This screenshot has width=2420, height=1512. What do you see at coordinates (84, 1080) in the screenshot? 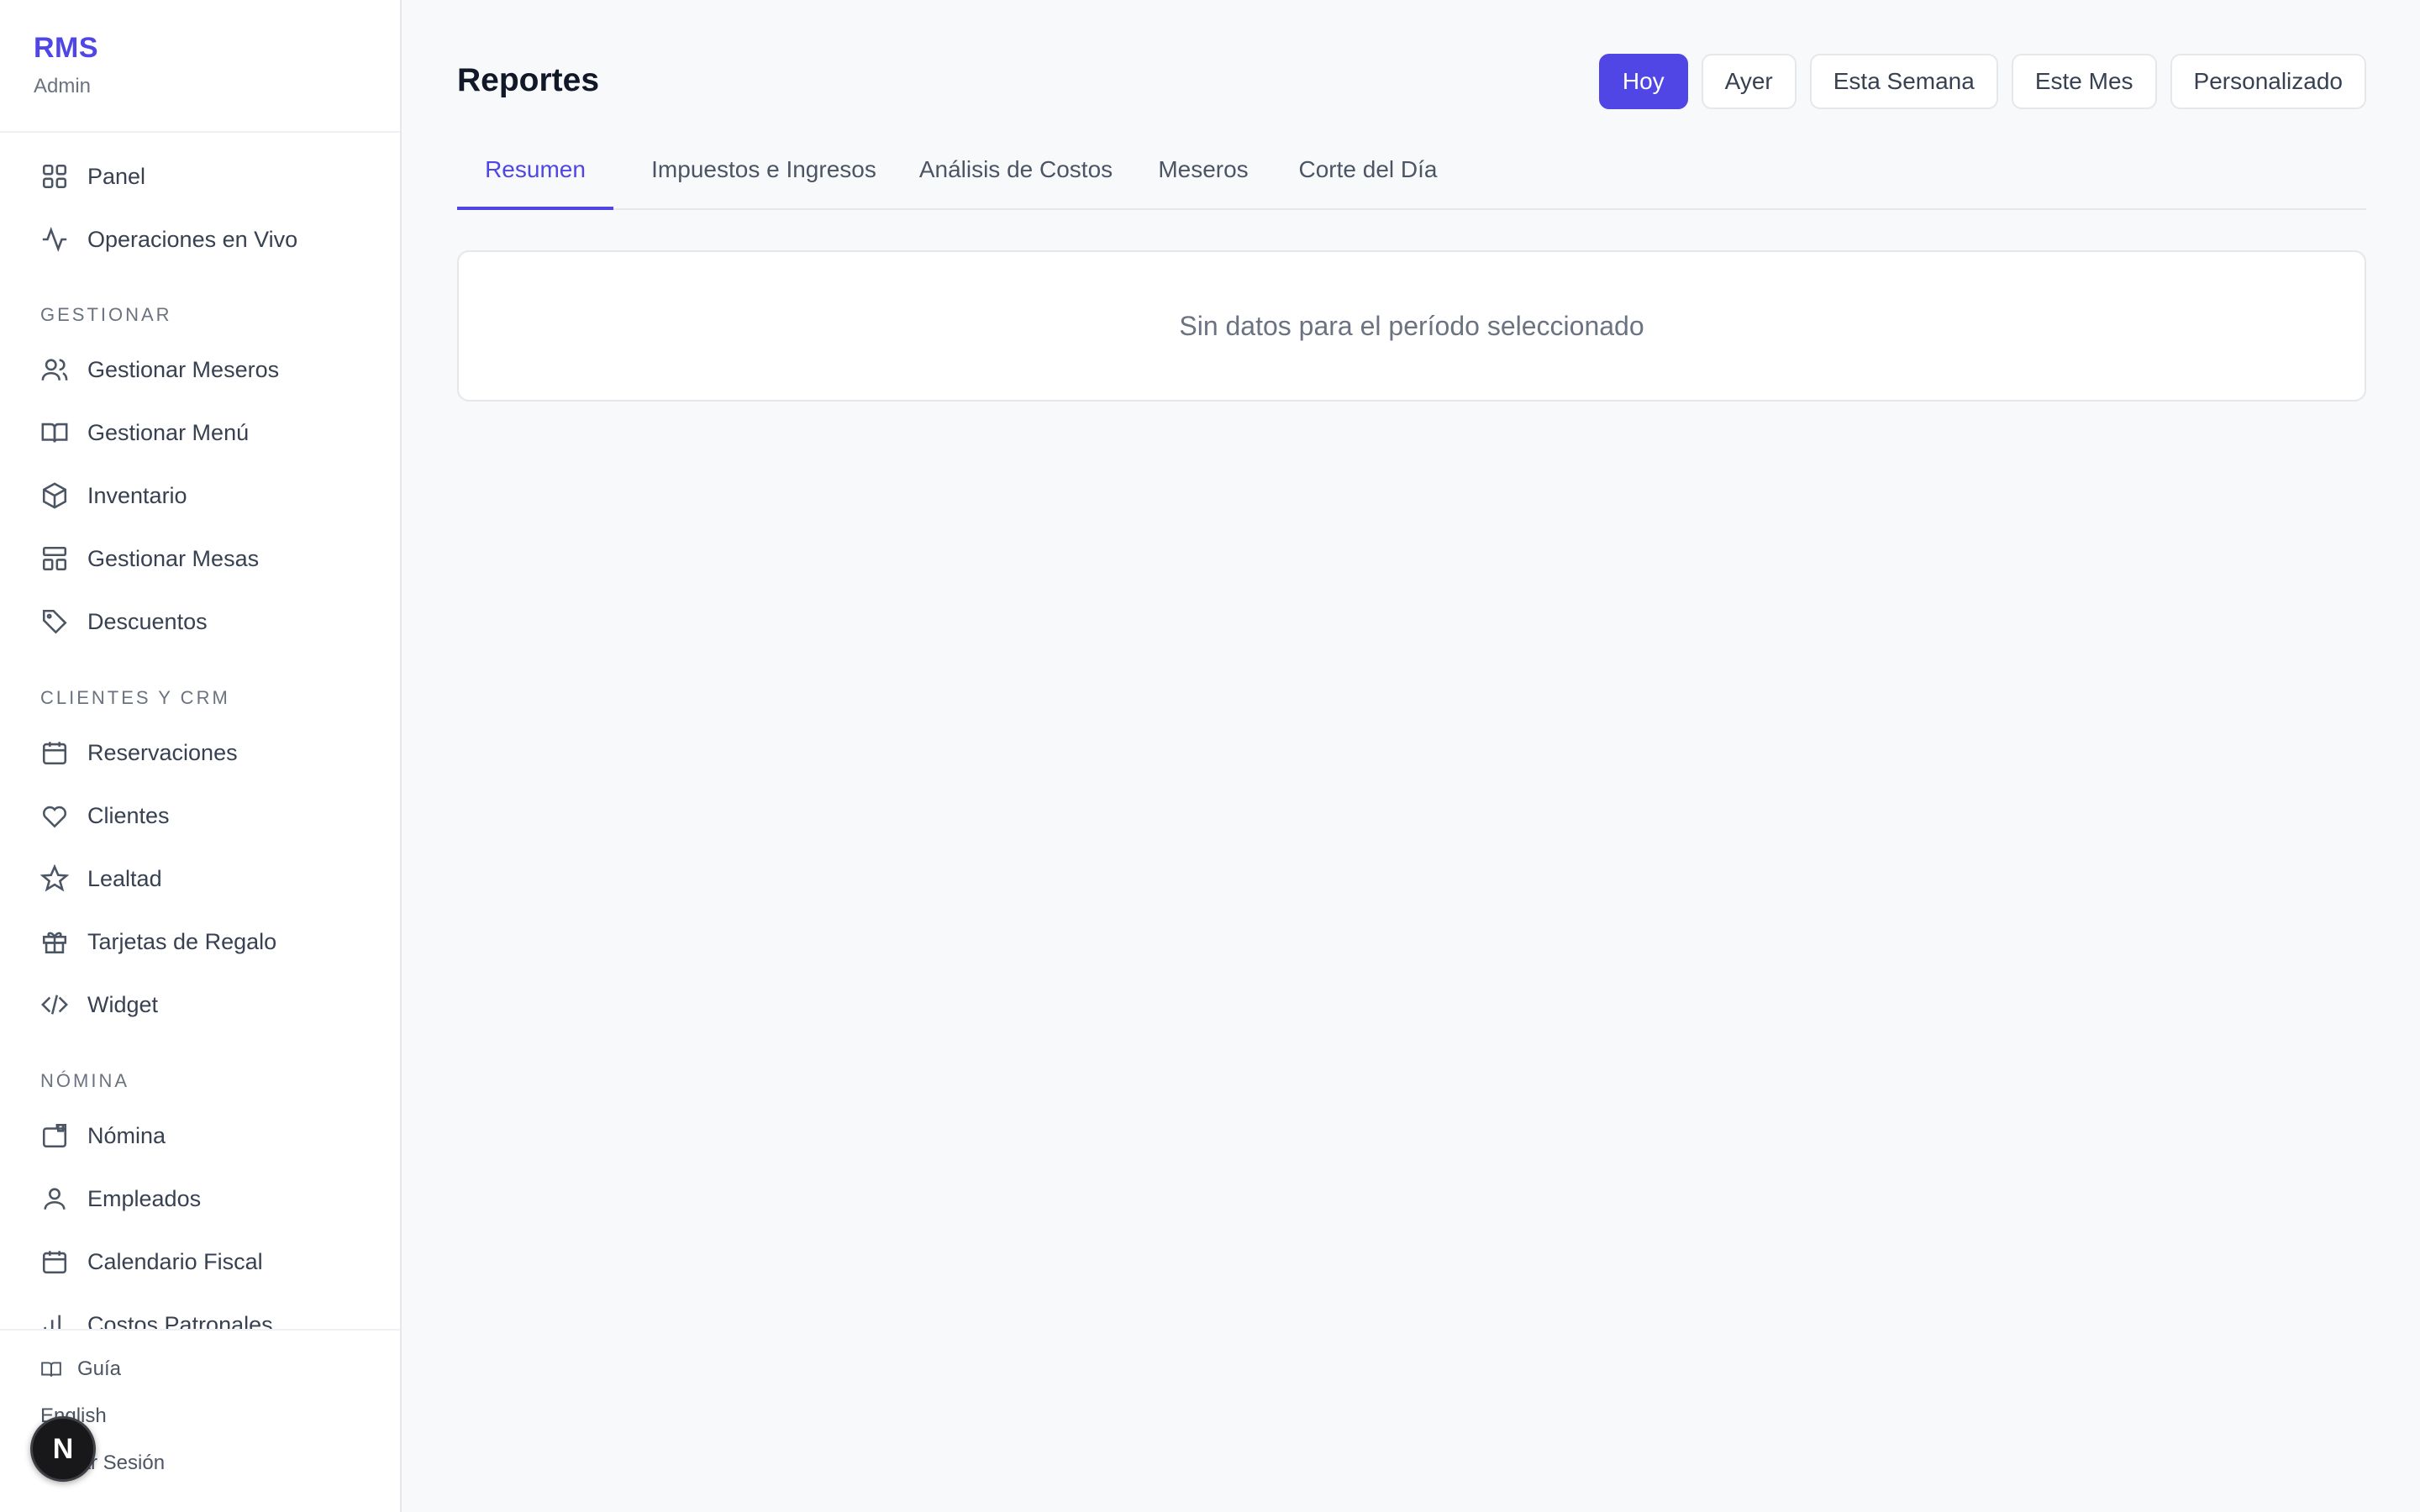
I see `section-label-nomina: NÓMINA` at bounding box center [84, 1080].